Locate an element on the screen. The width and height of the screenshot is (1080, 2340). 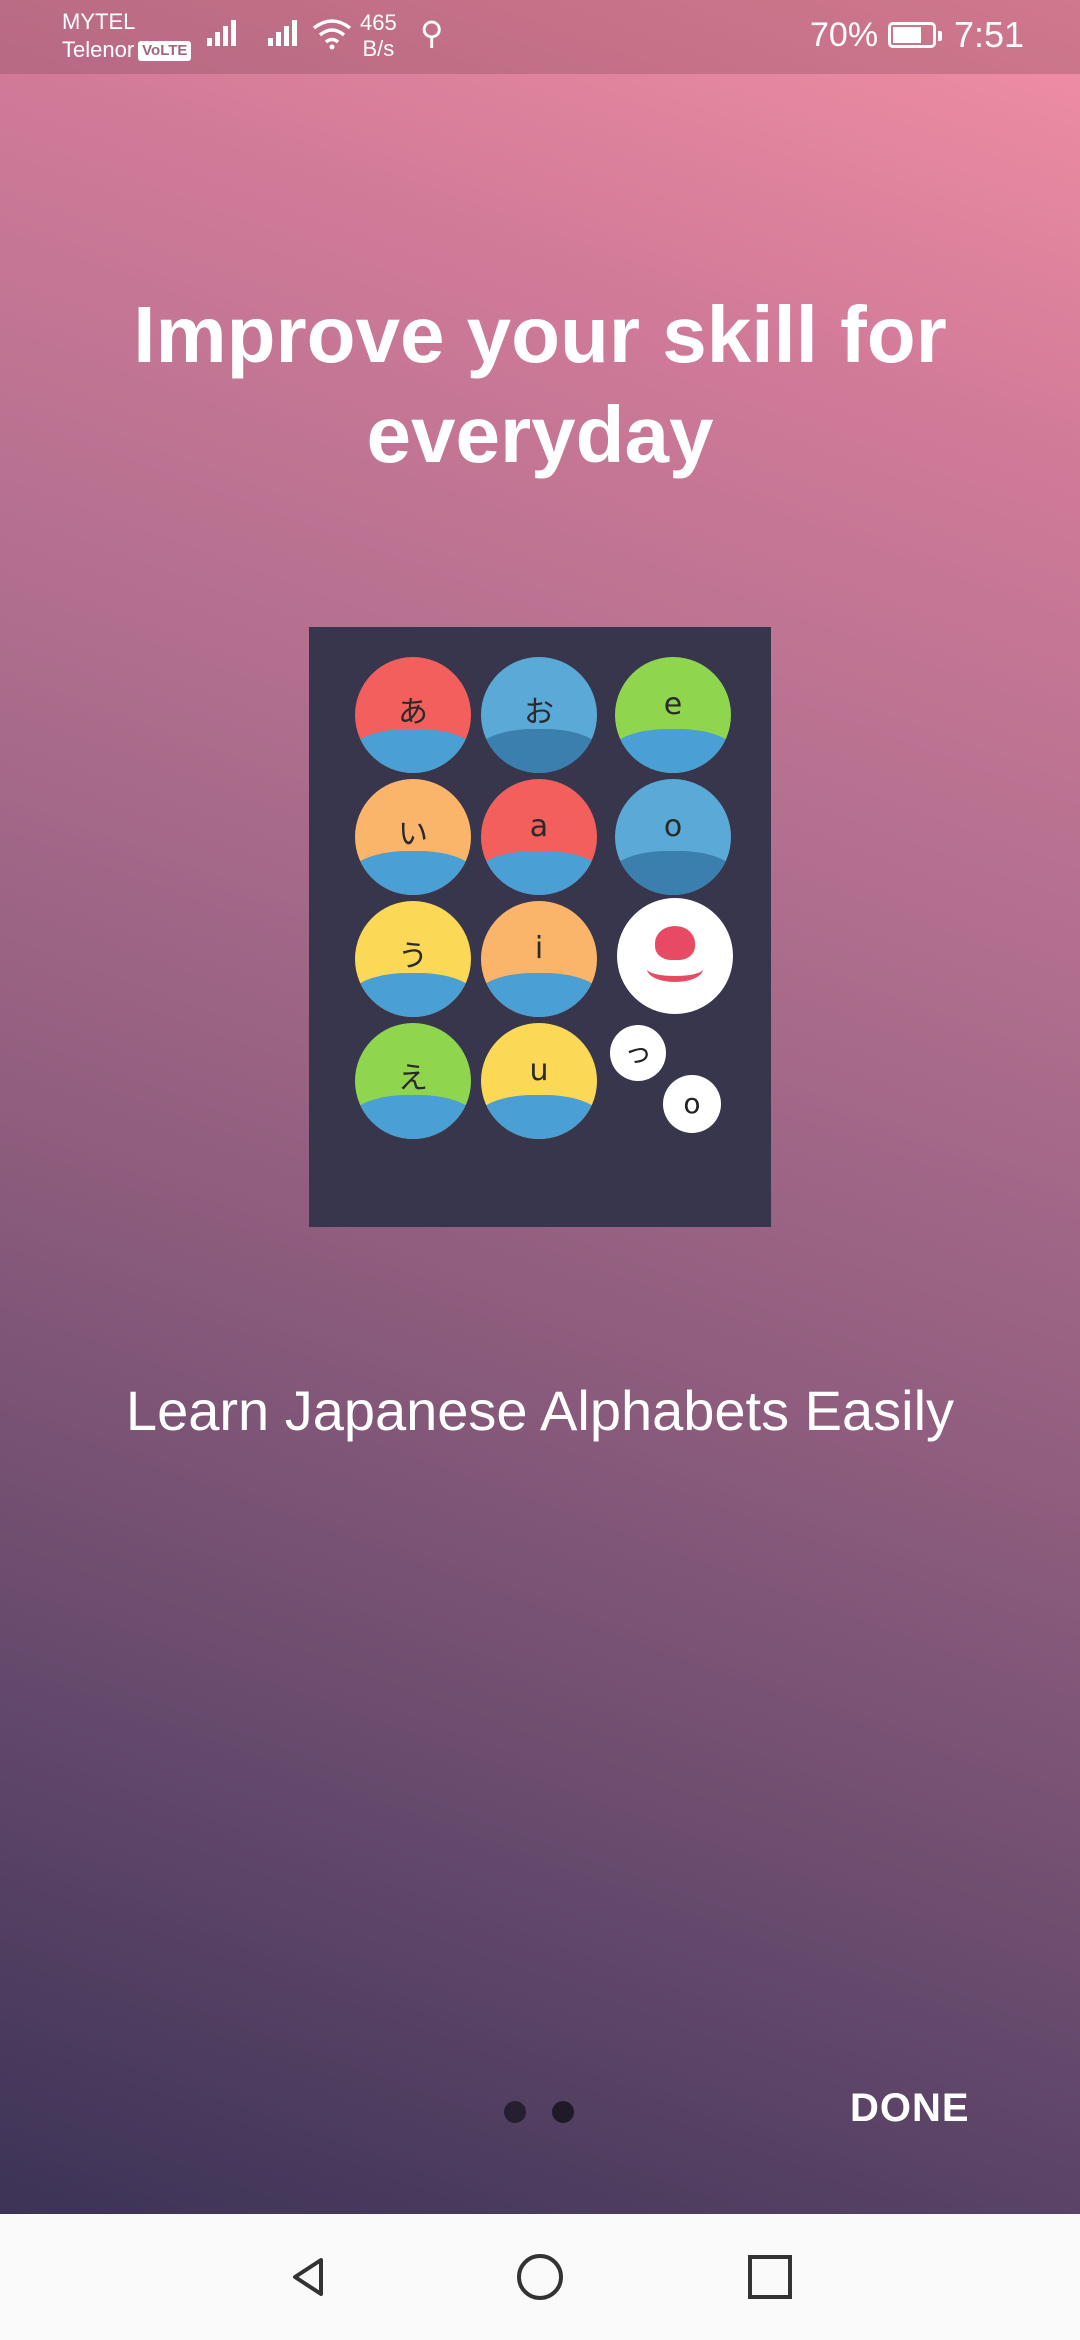
home-icon is located at coordinates (540, 2277).